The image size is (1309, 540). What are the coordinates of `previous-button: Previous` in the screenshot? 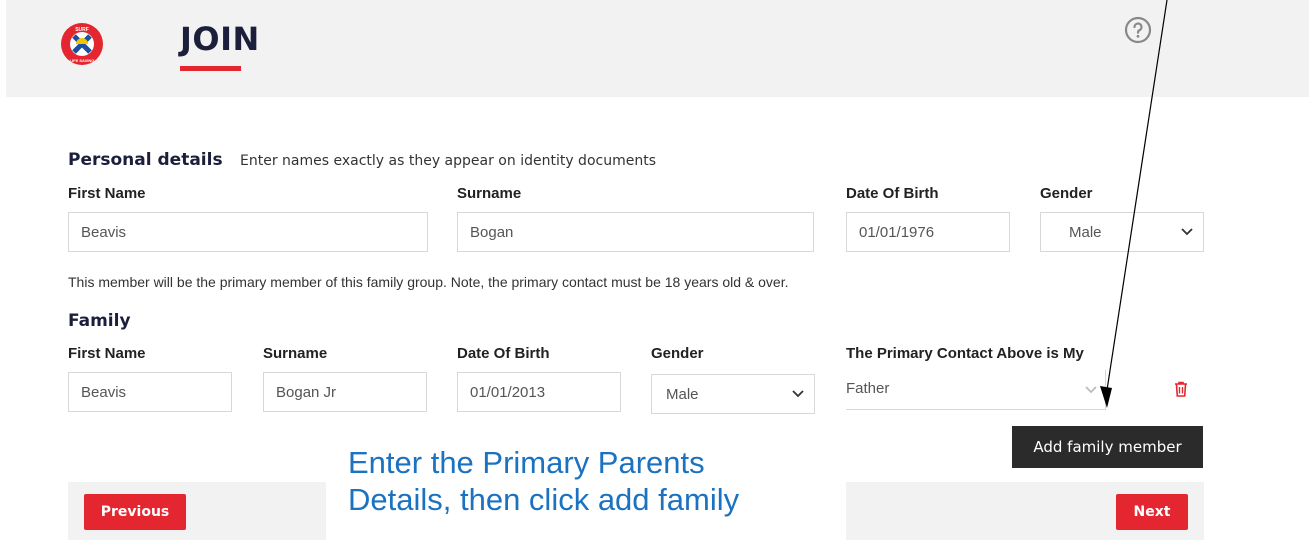 It's located at (135, 512).